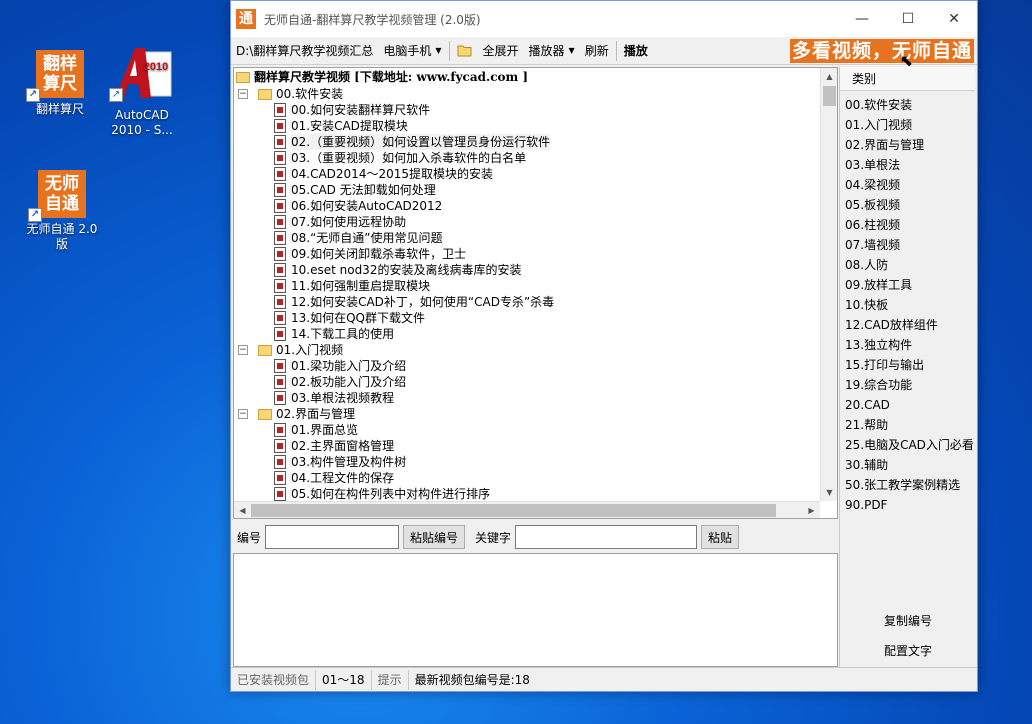 Image resolution: width=1032 pixels, height=724 pixels. Describe the element at coordinates (907, 325) in the screenshot. I see `category-item: 12.CAD放样组件` at that location.